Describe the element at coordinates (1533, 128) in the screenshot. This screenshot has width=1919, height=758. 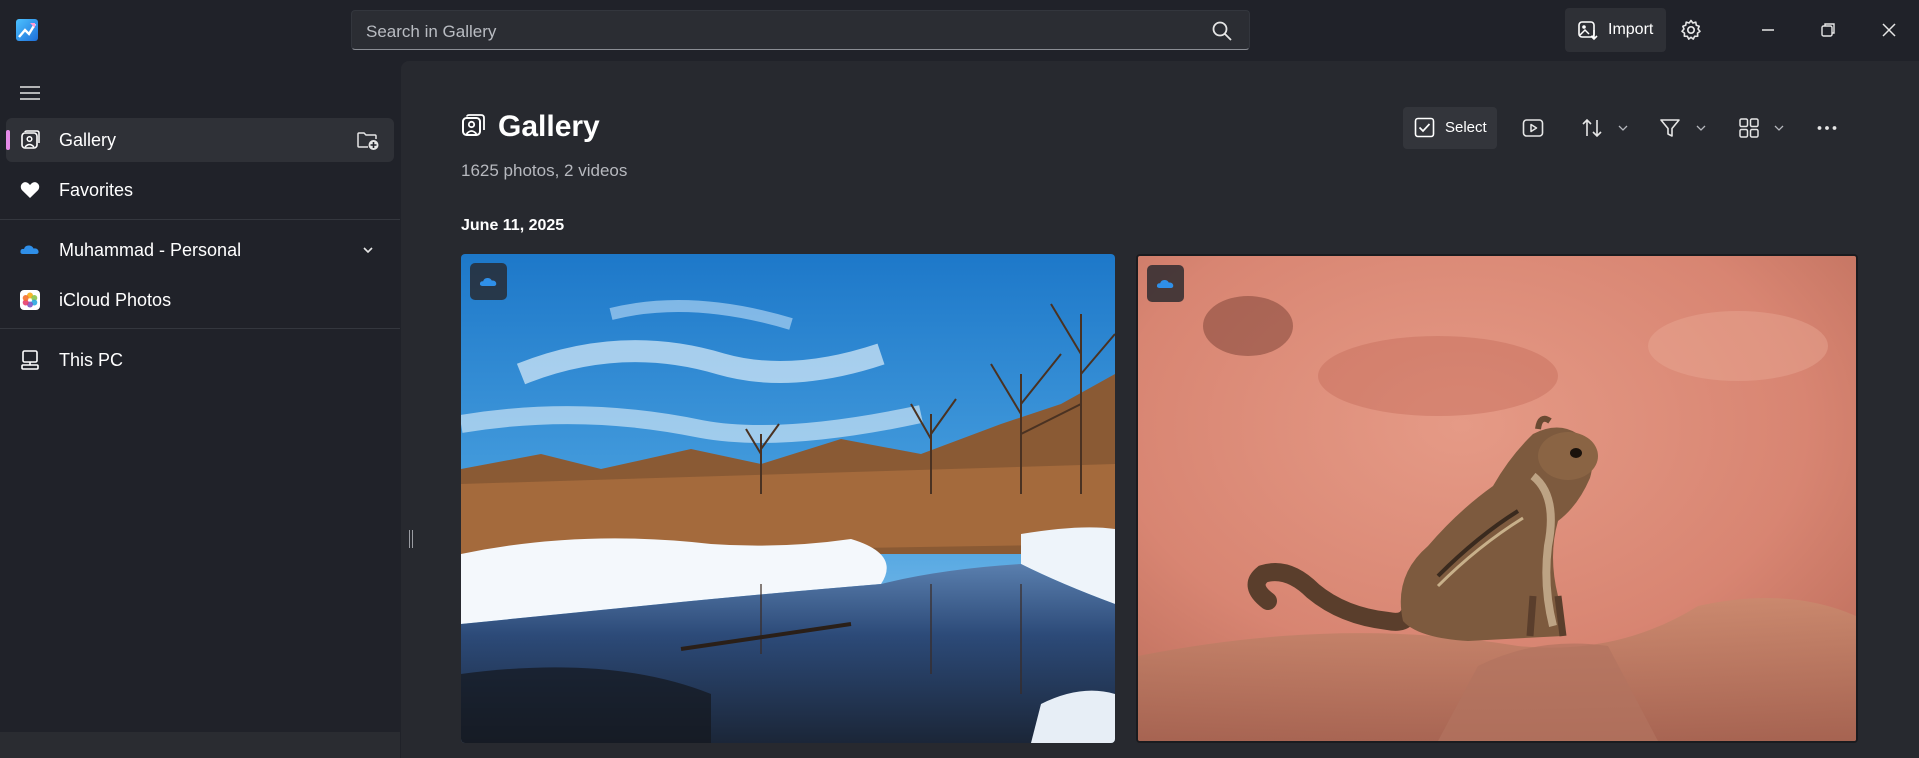
I see `slideshow-icon` at that location.